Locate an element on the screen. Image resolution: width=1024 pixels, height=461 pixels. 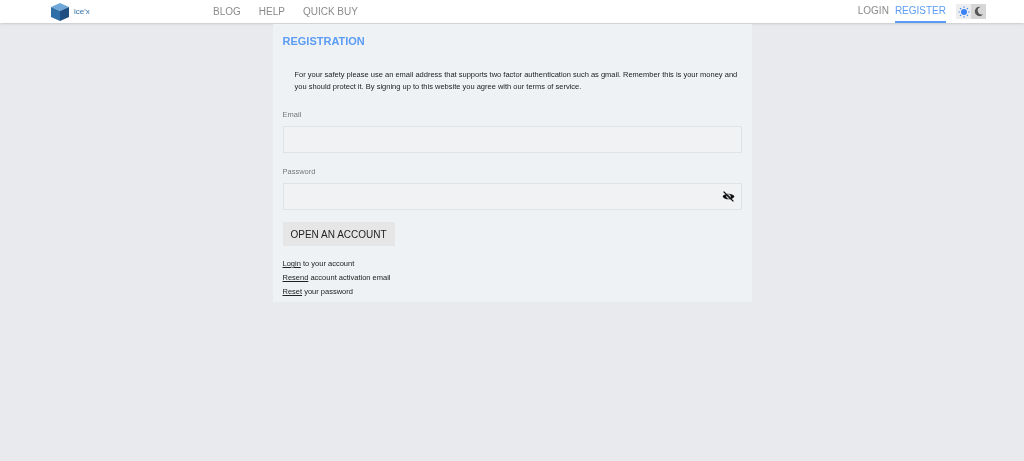
nav-link: HELP is located at coordinates (271, 11).